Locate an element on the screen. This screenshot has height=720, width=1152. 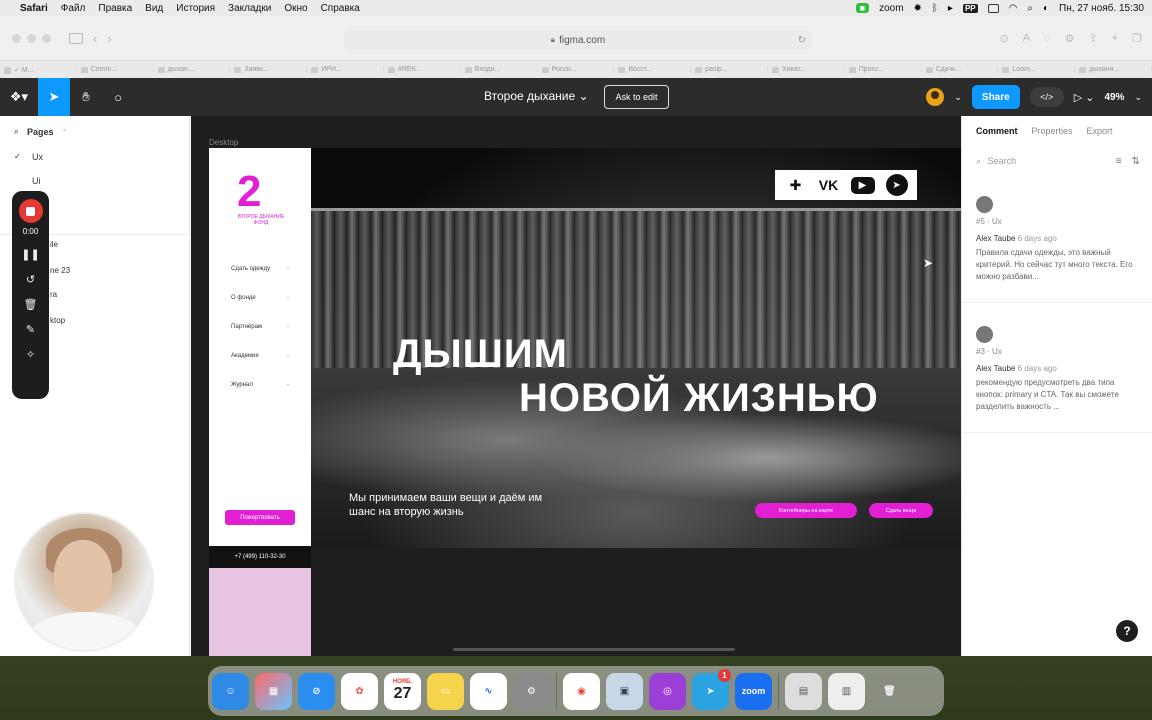
bluetooth-icon: ᛒ is located at coordinates (935, 8).